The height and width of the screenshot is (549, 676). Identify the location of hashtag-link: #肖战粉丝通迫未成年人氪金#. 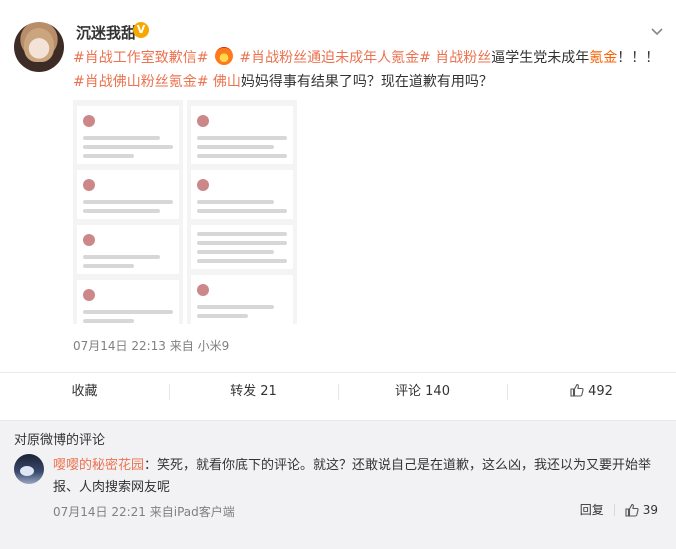
(334, 58).